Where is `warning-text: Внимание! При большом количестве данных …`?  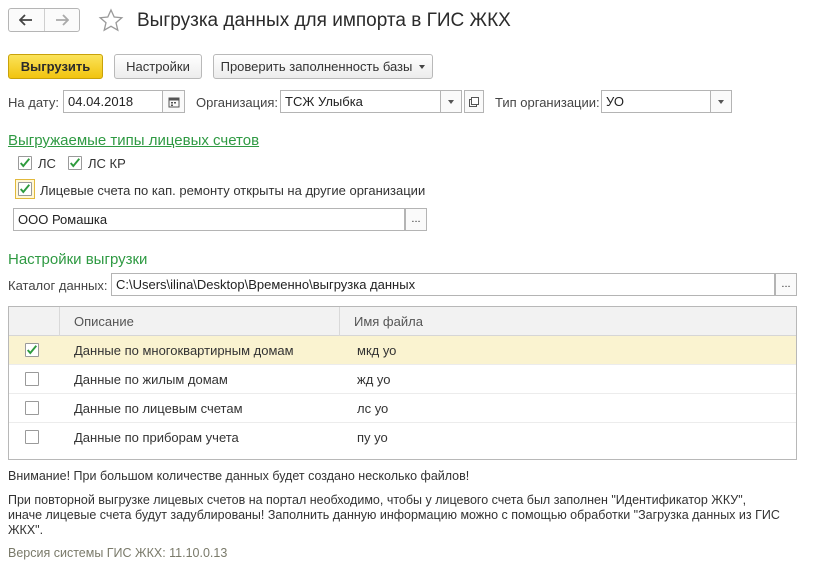
warning-text: Внимание! При большом количестве данных … is located at coordinates (239, 476).